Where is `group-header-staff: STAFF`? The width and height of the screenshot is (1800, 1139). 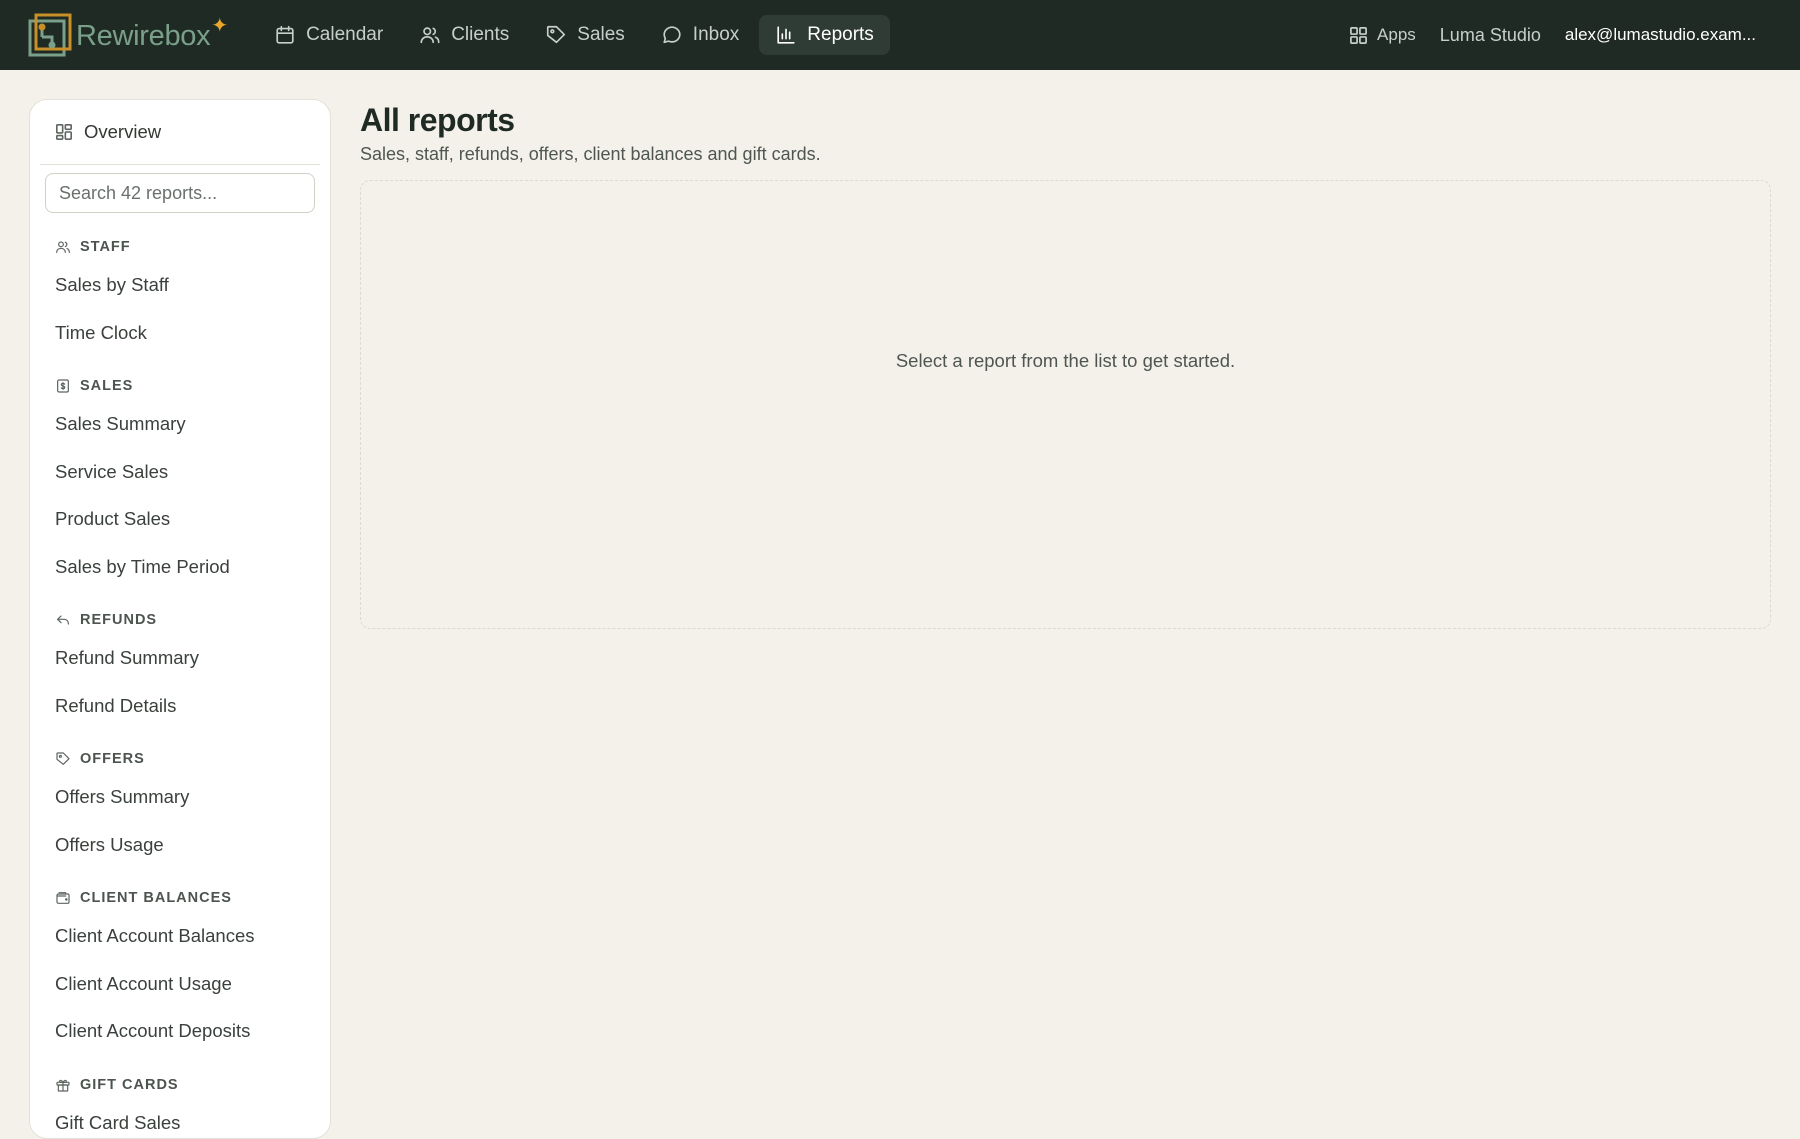 group-header-staff: STAFF is located at coordinates (180, 247).